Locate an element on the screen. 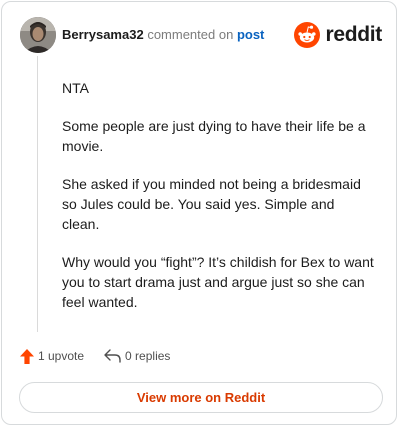  upvote-button: 1 upvote is located at coordinates (52, 356).